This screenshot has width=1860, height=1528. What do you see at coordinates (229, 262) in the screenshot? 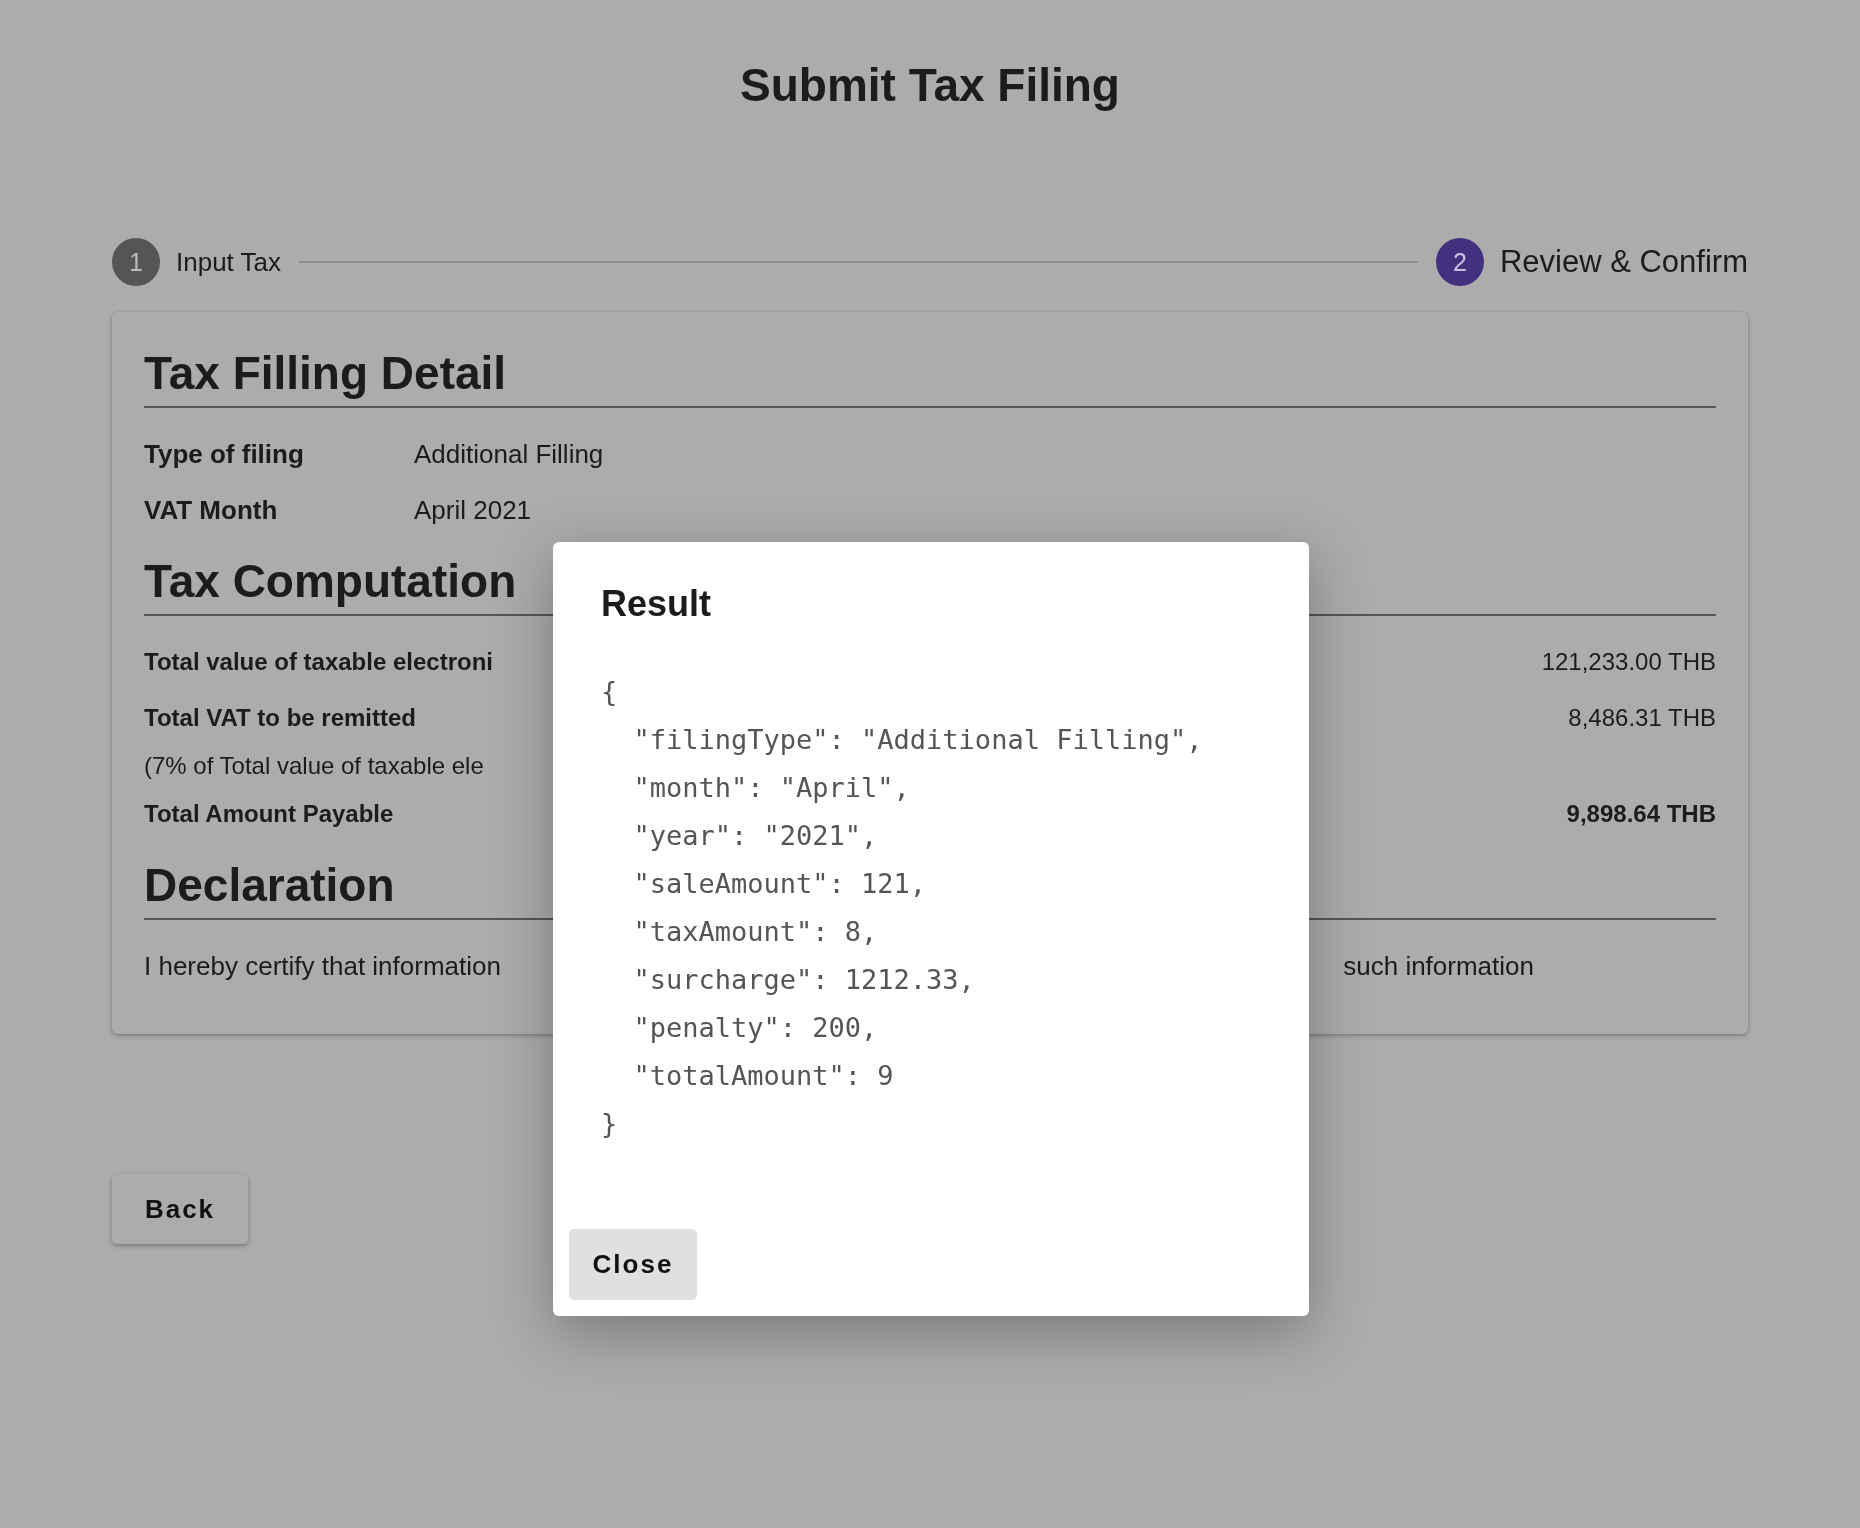
I see `step-label: Input Tax` at bounding box center [229, 262].